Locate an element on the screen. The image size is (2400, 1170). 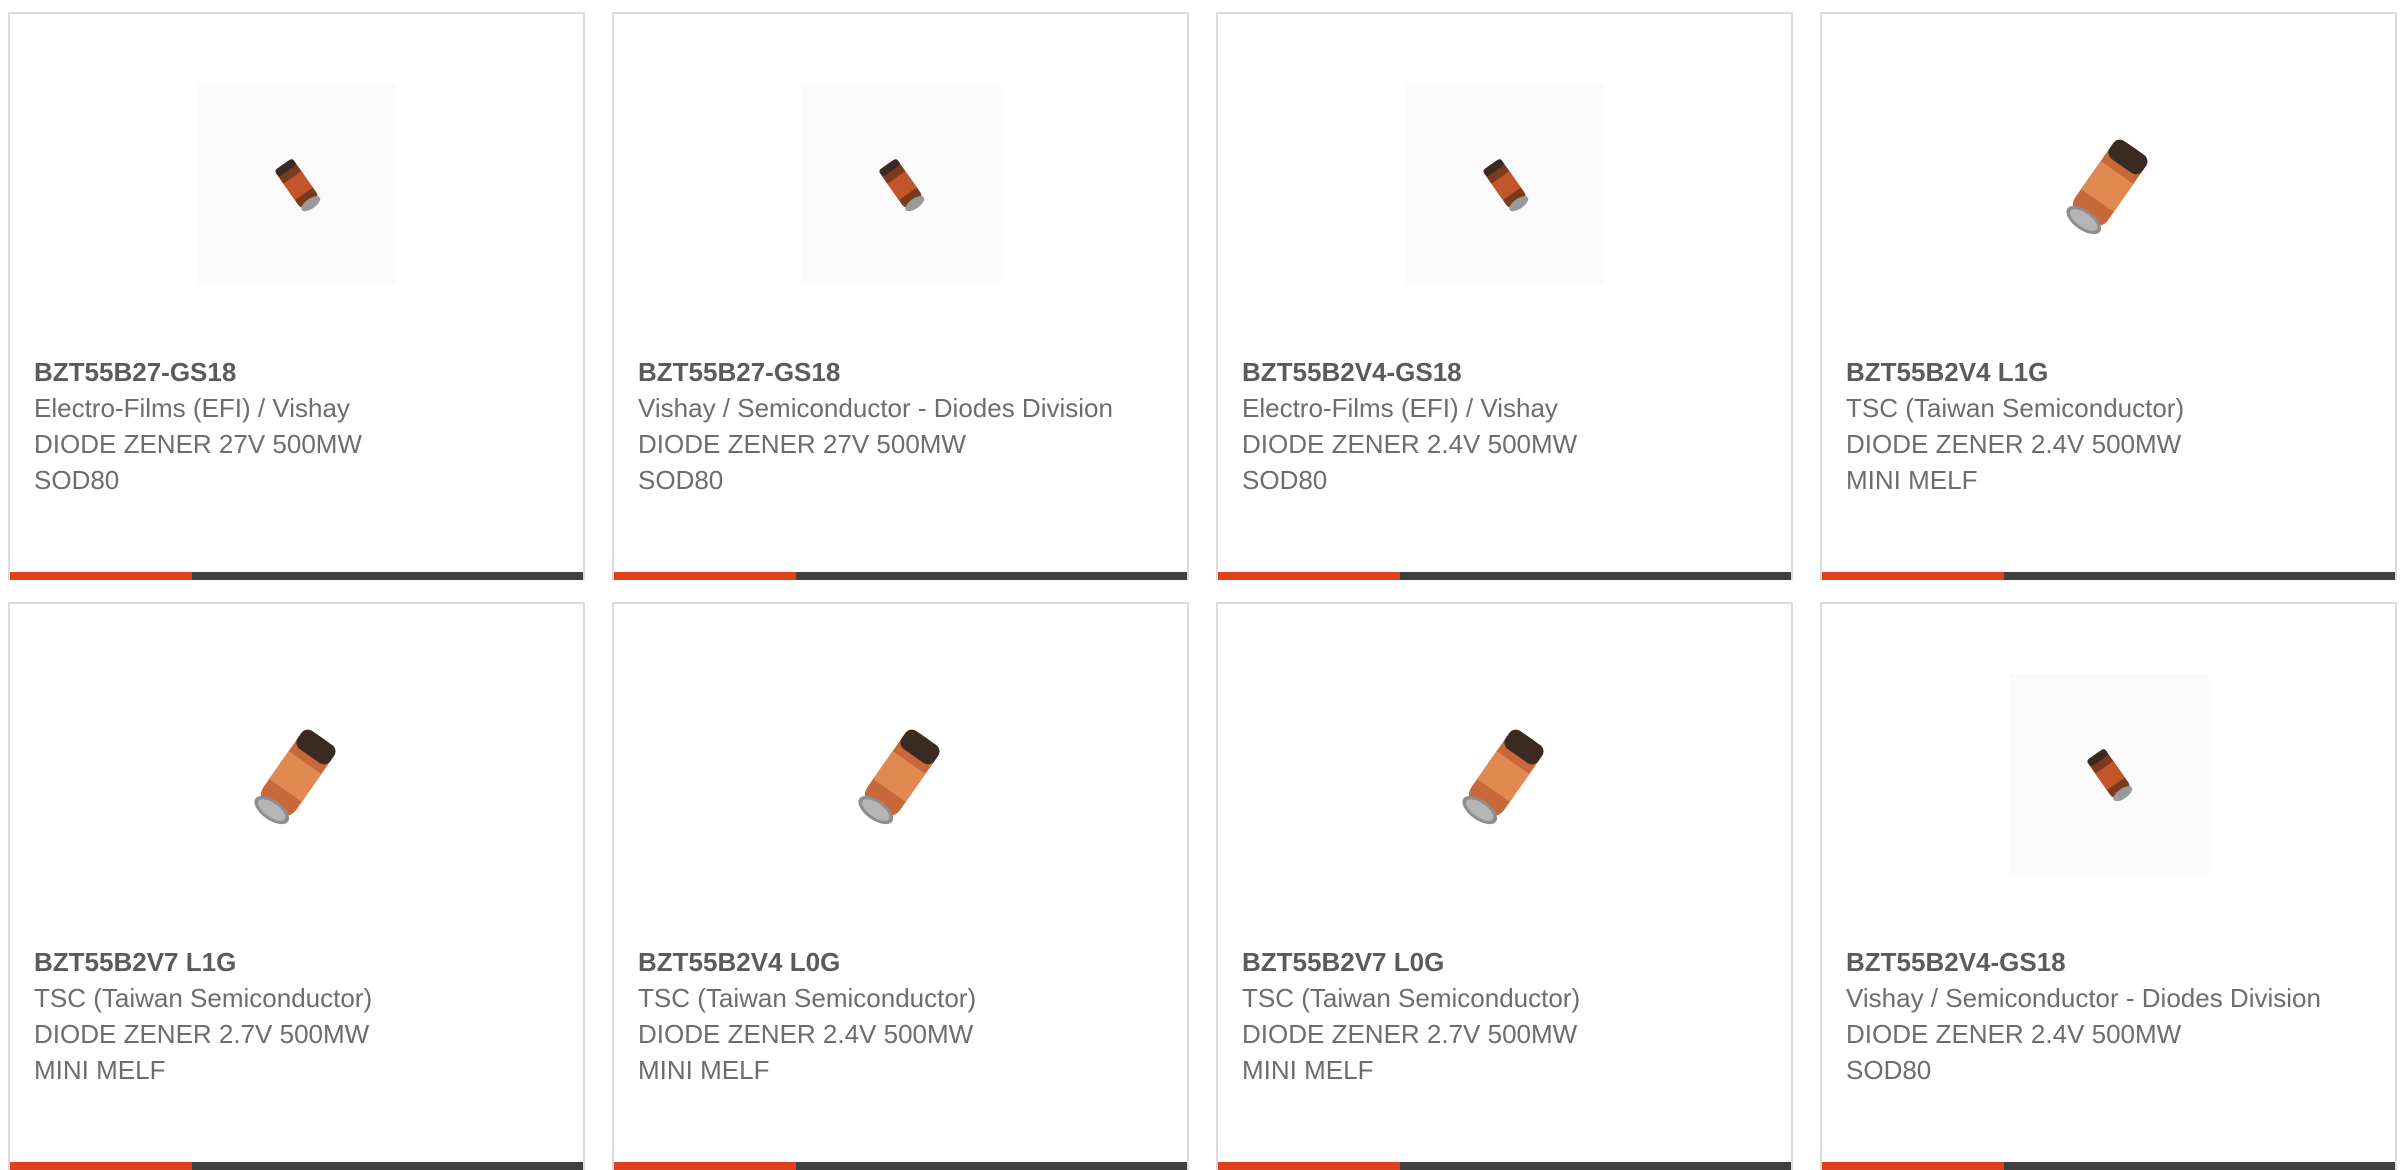
part-number: BZT55B2V7 L0G is located at coordinates (1504, 962).